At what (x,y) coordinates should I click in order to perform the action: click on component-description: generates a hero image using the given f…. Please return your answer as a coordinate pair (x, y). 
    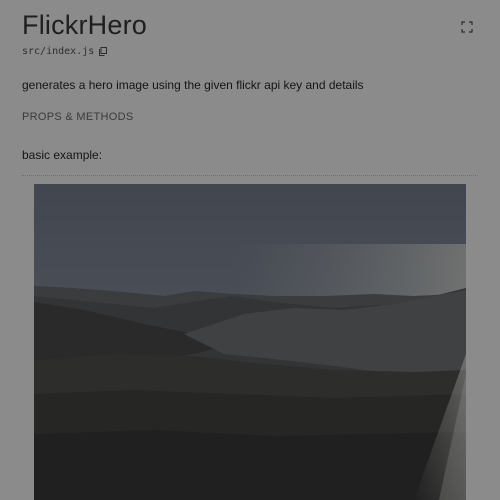
    Looking at the image, I should click on (193, 85).